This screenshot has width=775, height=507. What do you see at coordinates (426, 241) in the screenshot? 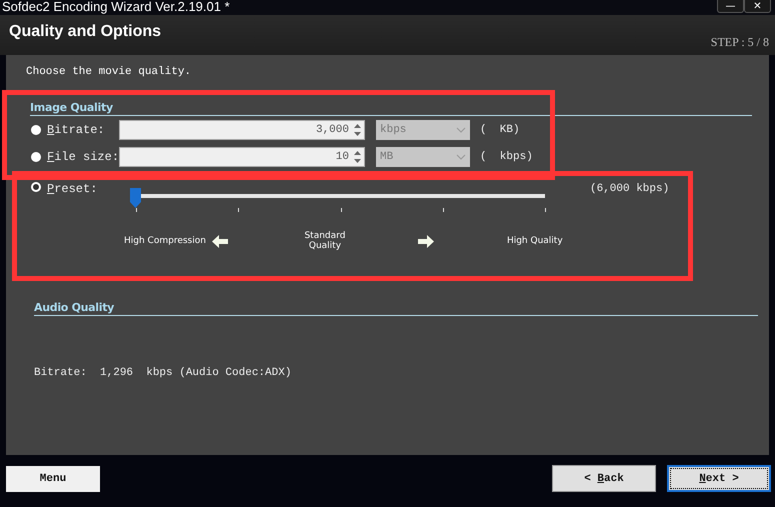
I see `right-arrow-icon` at bounding box center [426, 241].